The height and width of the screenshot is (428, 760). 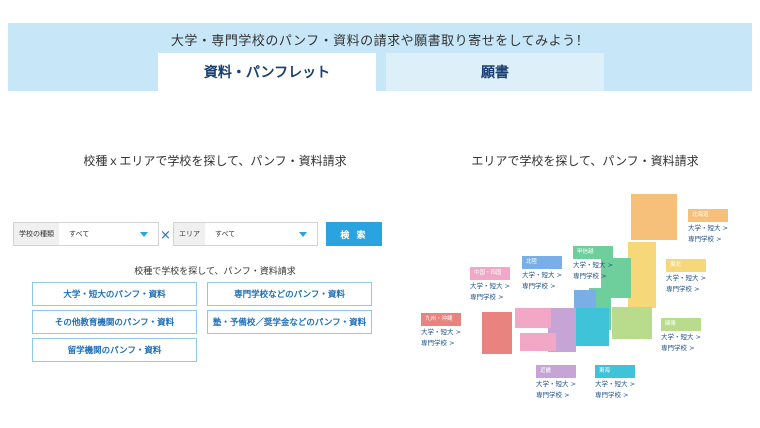 I want to click on region-tag-tohoku: 東北, so click(x=686, y=265).